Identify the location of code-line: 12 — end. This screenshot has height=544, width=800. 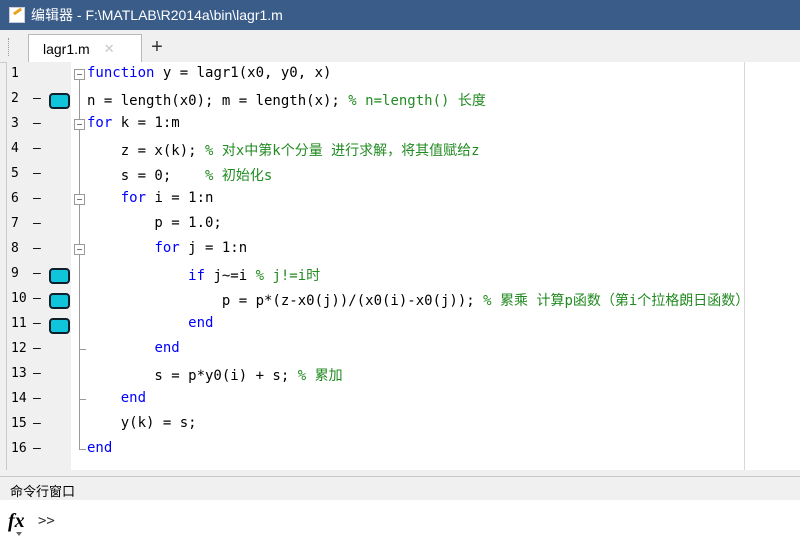
(403, 349).